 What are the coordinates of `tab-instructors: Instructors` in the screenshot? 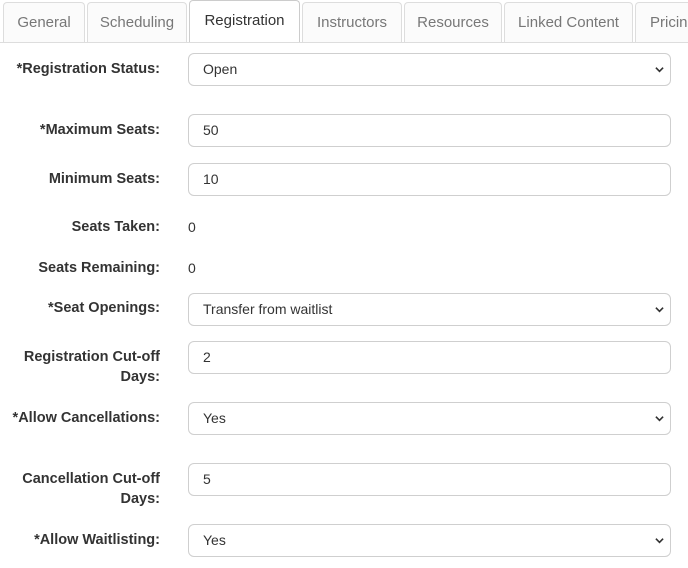 It's located at (352, 22).